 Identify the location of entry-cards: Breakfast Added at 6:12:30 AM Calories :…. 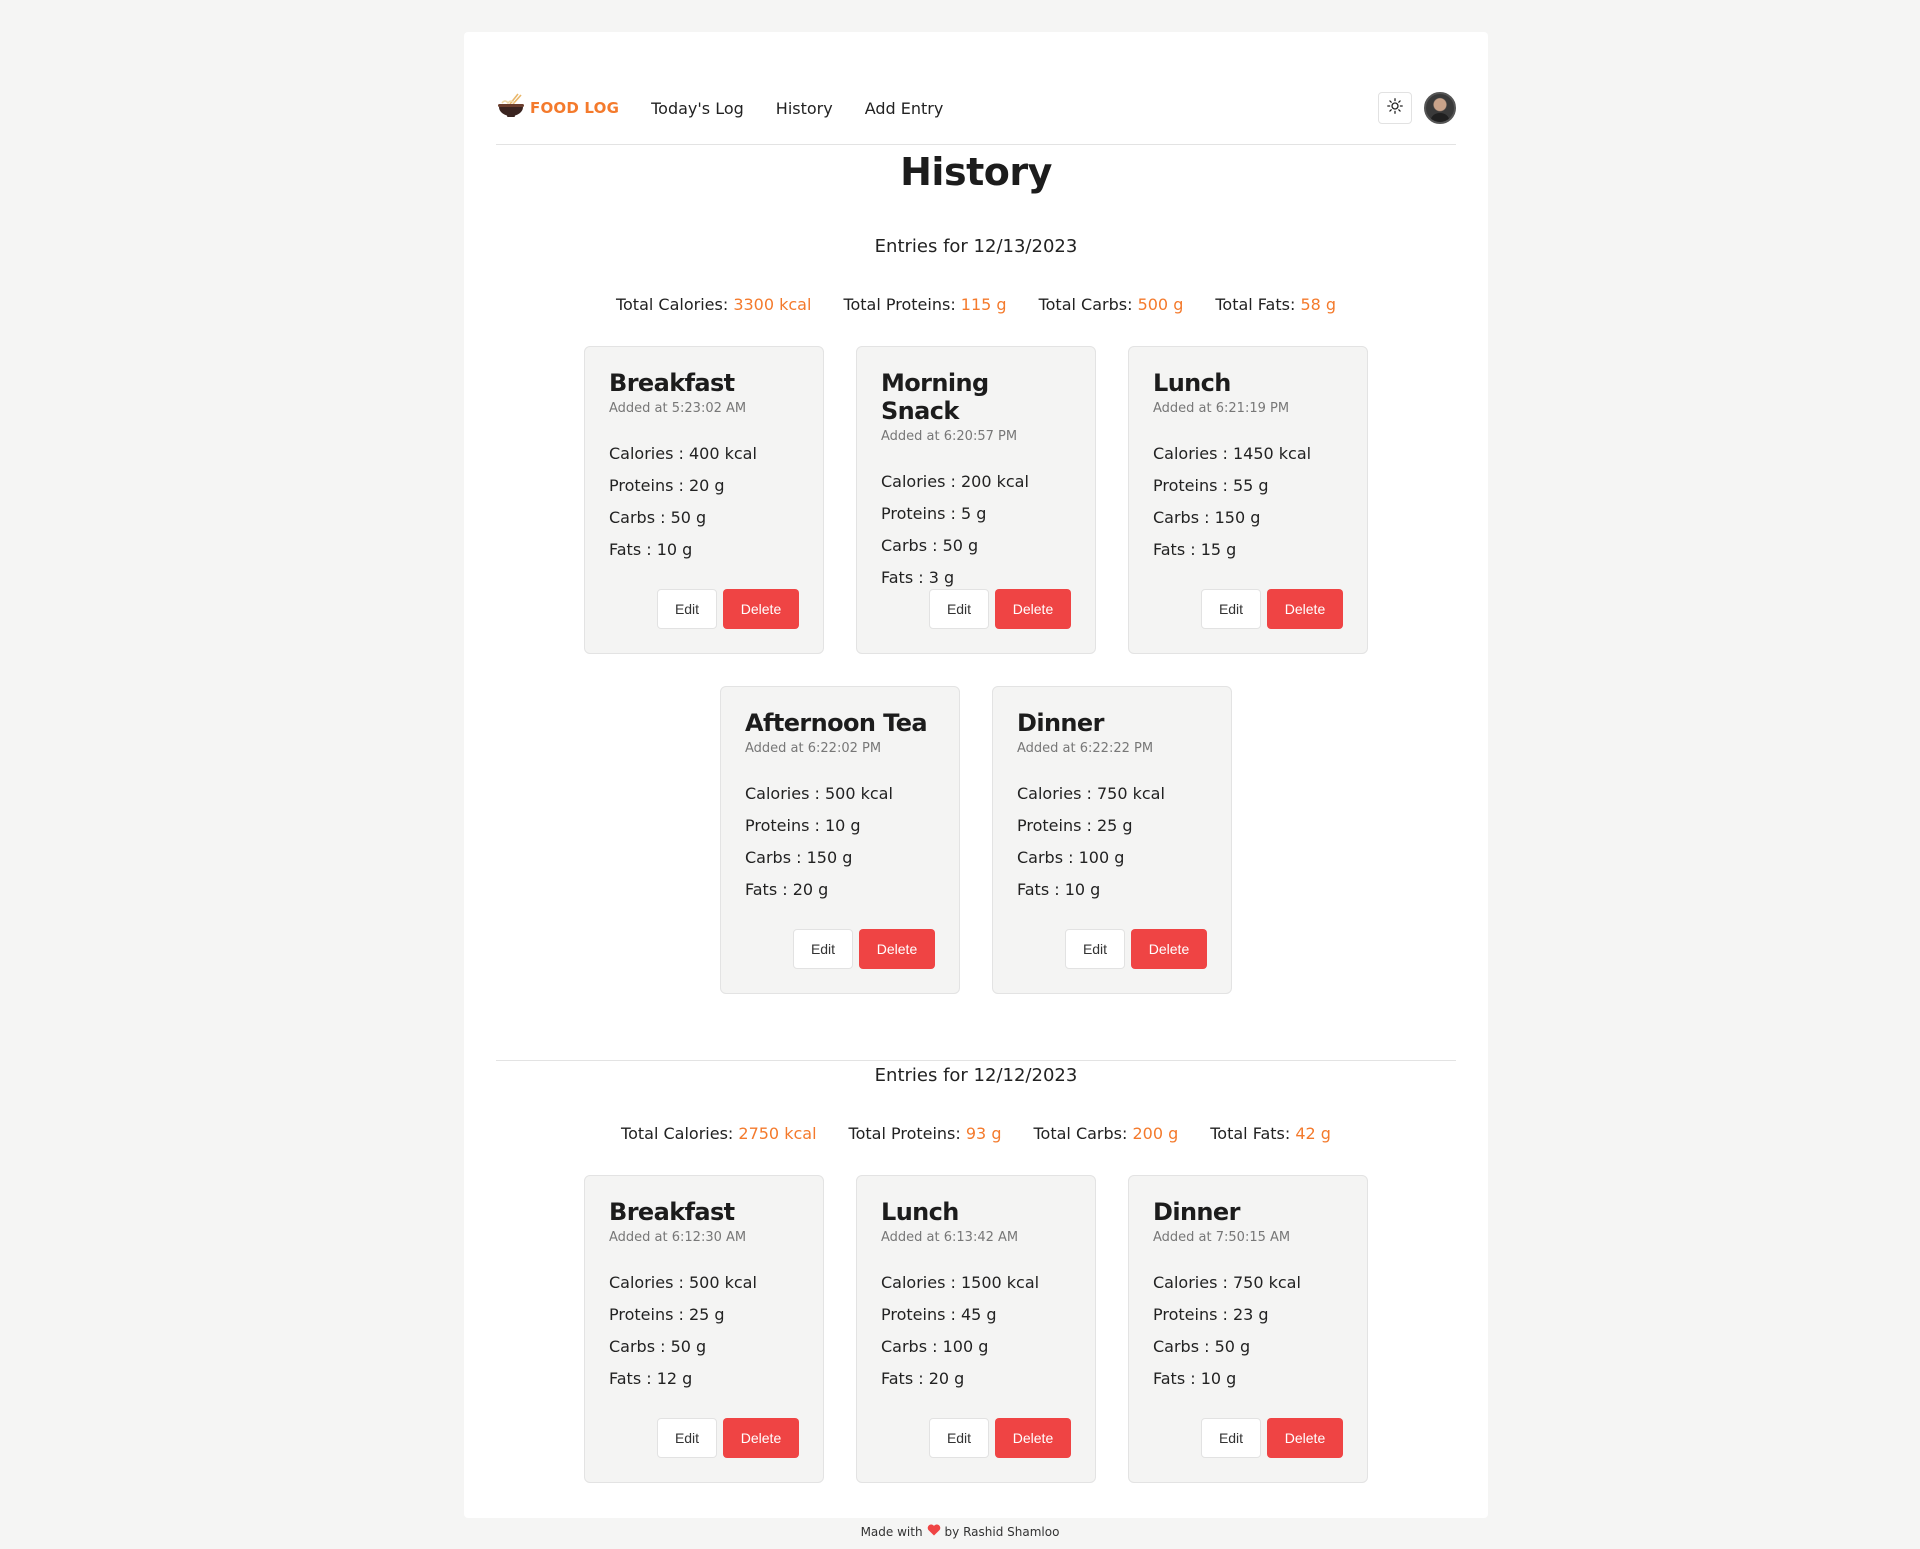
(976, 1329).